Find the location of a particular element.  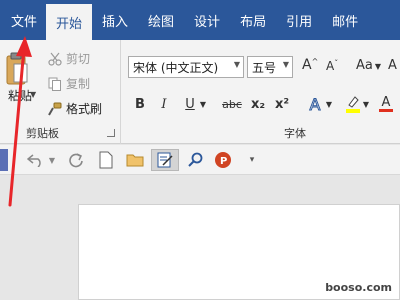

shrink-font-button: Aˇ is located at coordinates (332, 66).